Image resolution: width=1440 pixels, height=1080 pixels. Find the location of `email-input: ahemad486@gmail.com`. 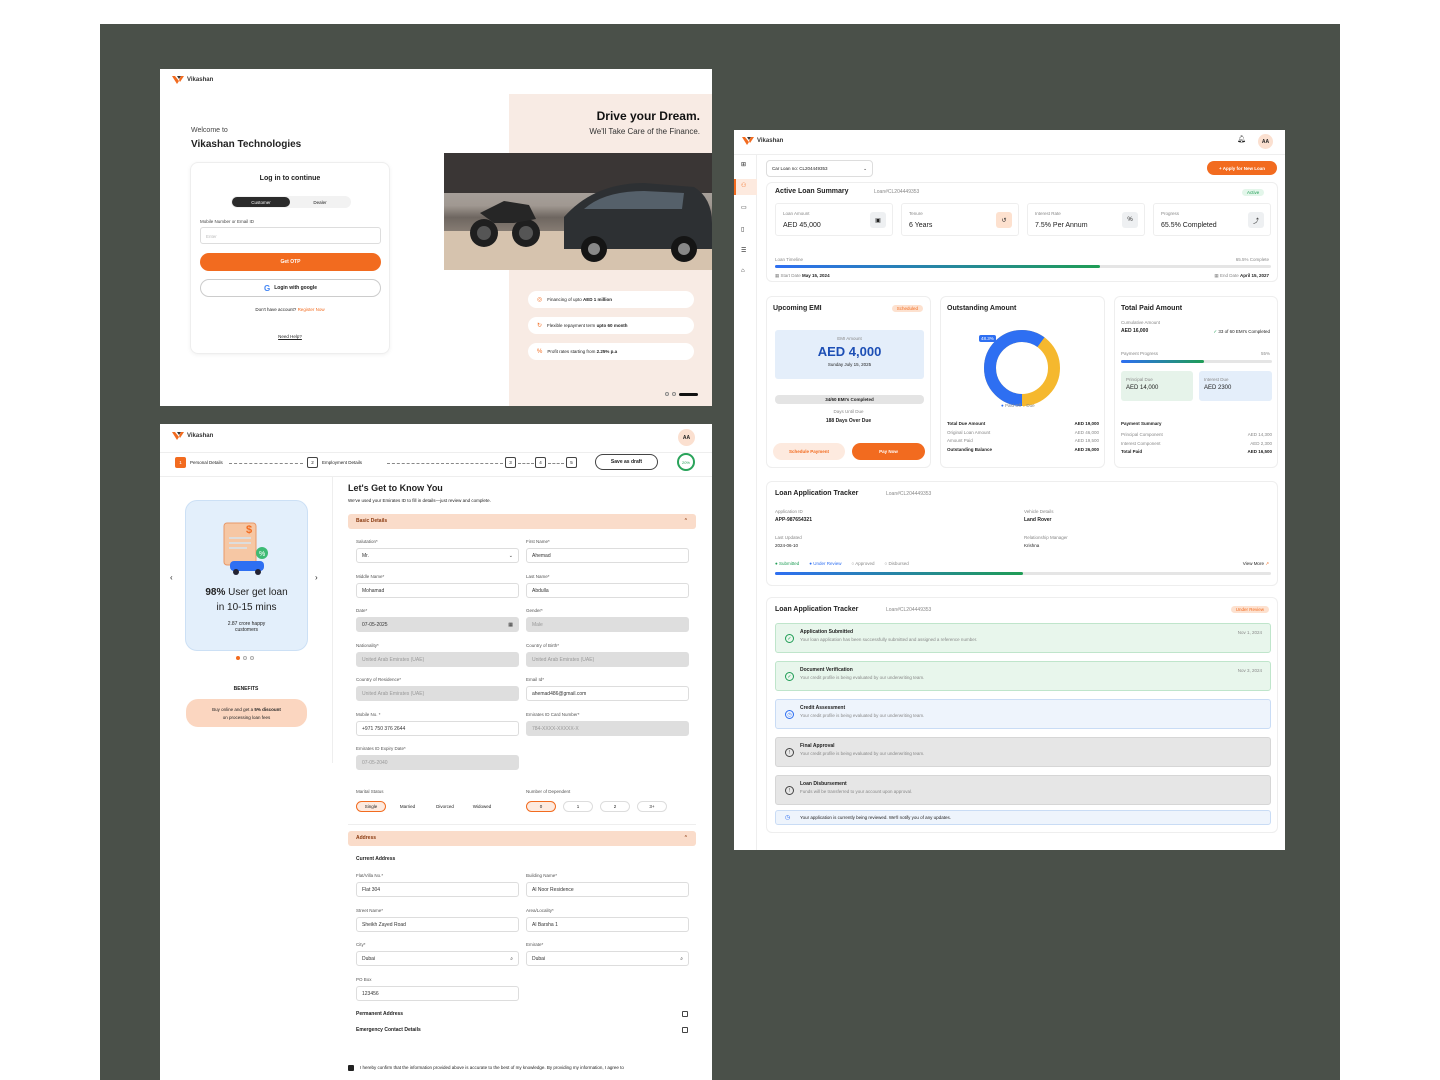

email-input: ahemad486@gmail.com is located at coordinates (607, 693).